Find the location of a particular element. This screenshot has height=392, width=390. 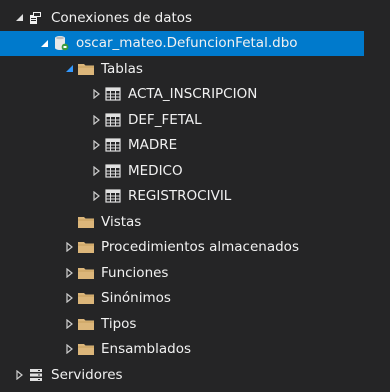

tree-node-label: Vistas is located at coordinates (121, 221).